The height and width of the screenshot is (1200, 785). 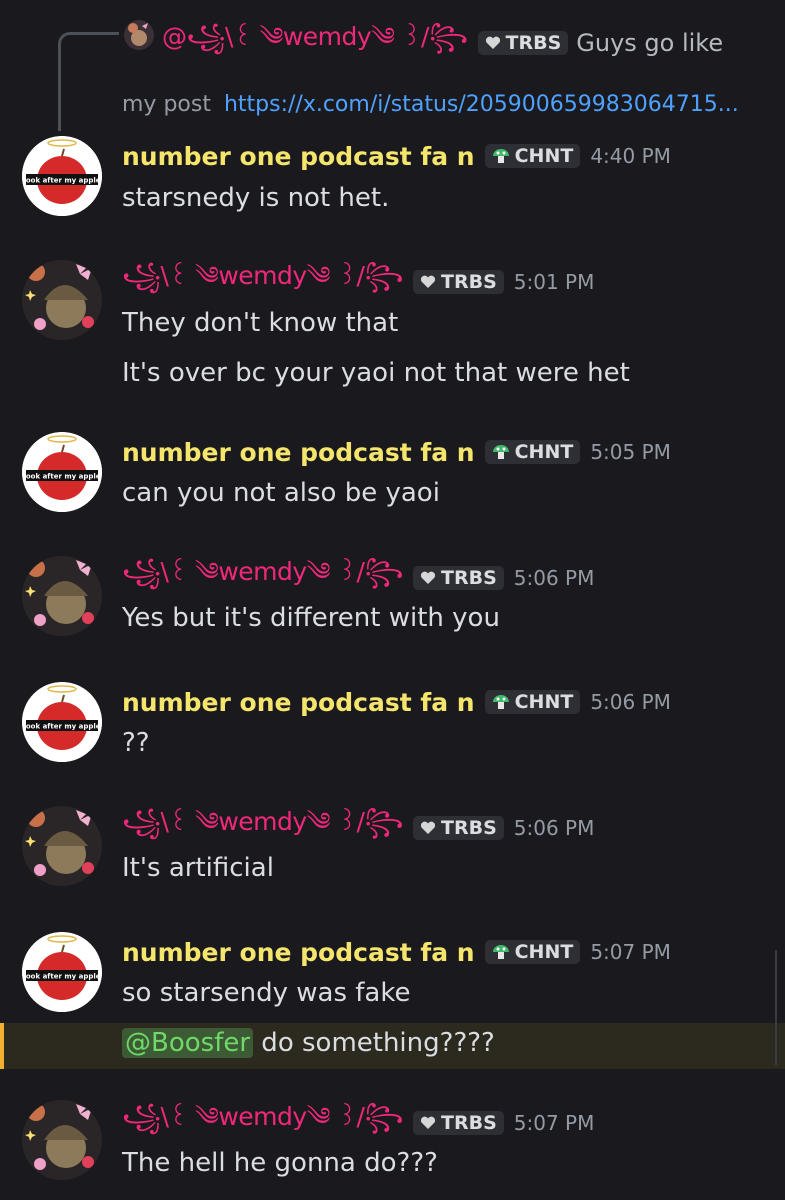 What do you see at coordinates (376, 373) in the screenshot?
I see `message-text: It's over bc your yaoi not that were het` at bounding box center [376, 373].